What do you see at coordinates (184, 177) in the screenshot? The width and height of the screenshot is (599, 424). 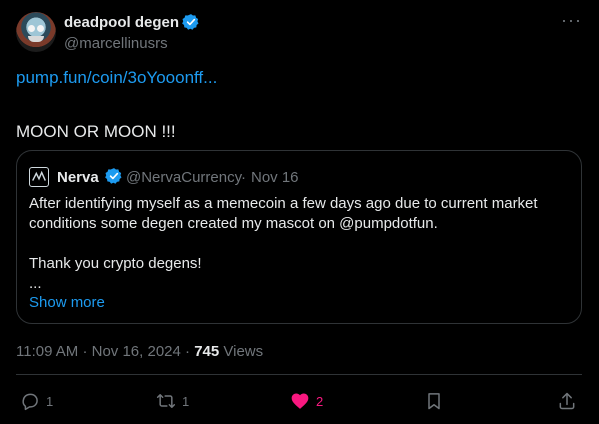 I see `quoted-author-handle: @NervaCurrency` at bounding box center [184, 177].